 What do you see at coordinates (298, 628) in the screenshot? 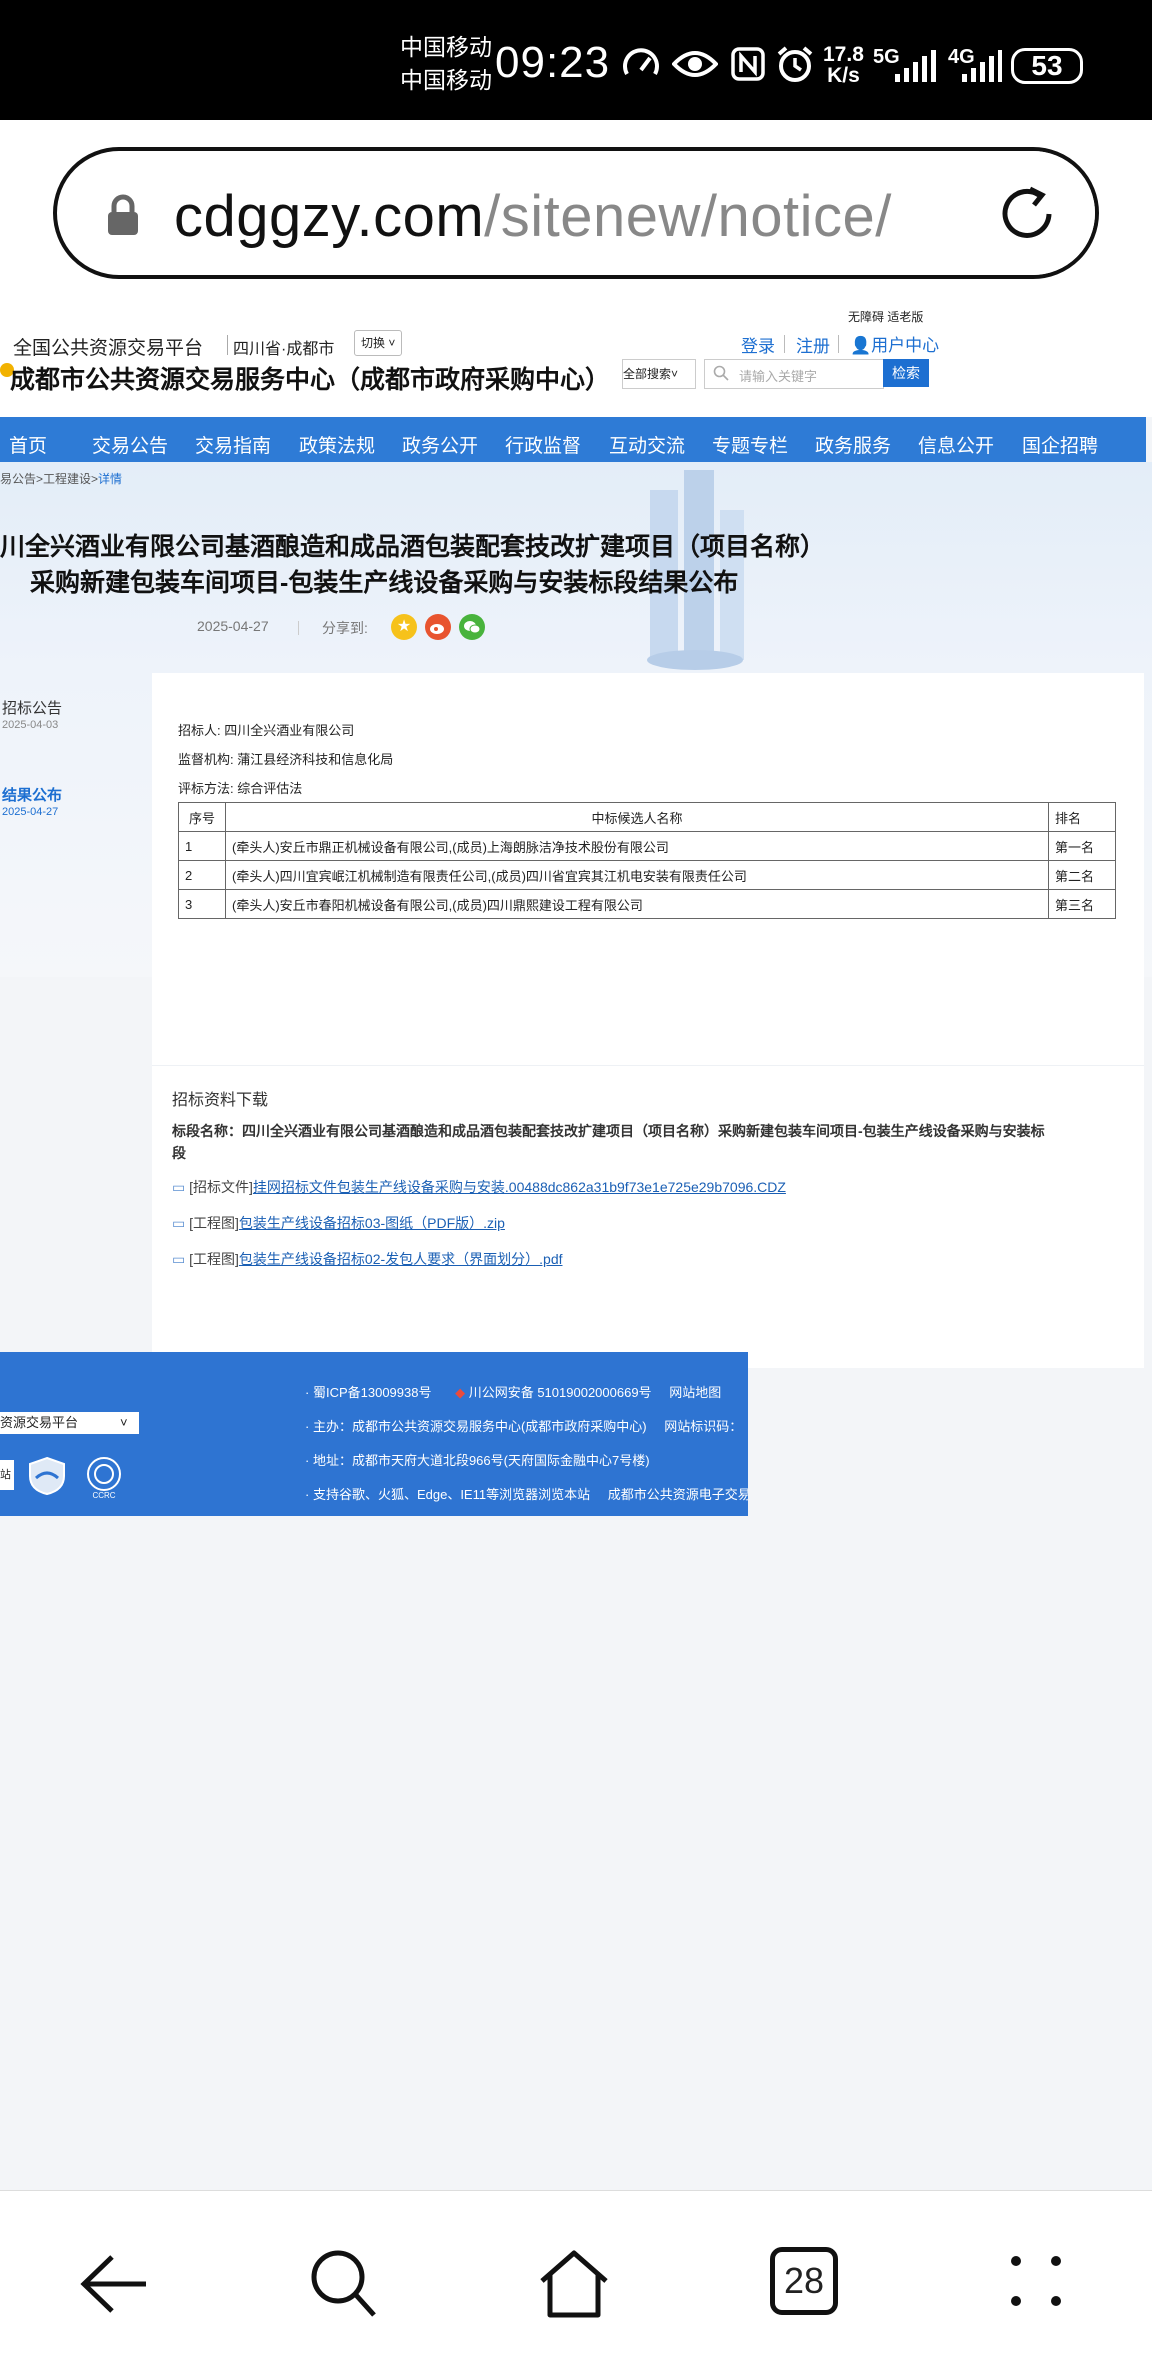
I see `meta-divider` at bounding box center [298, 628].